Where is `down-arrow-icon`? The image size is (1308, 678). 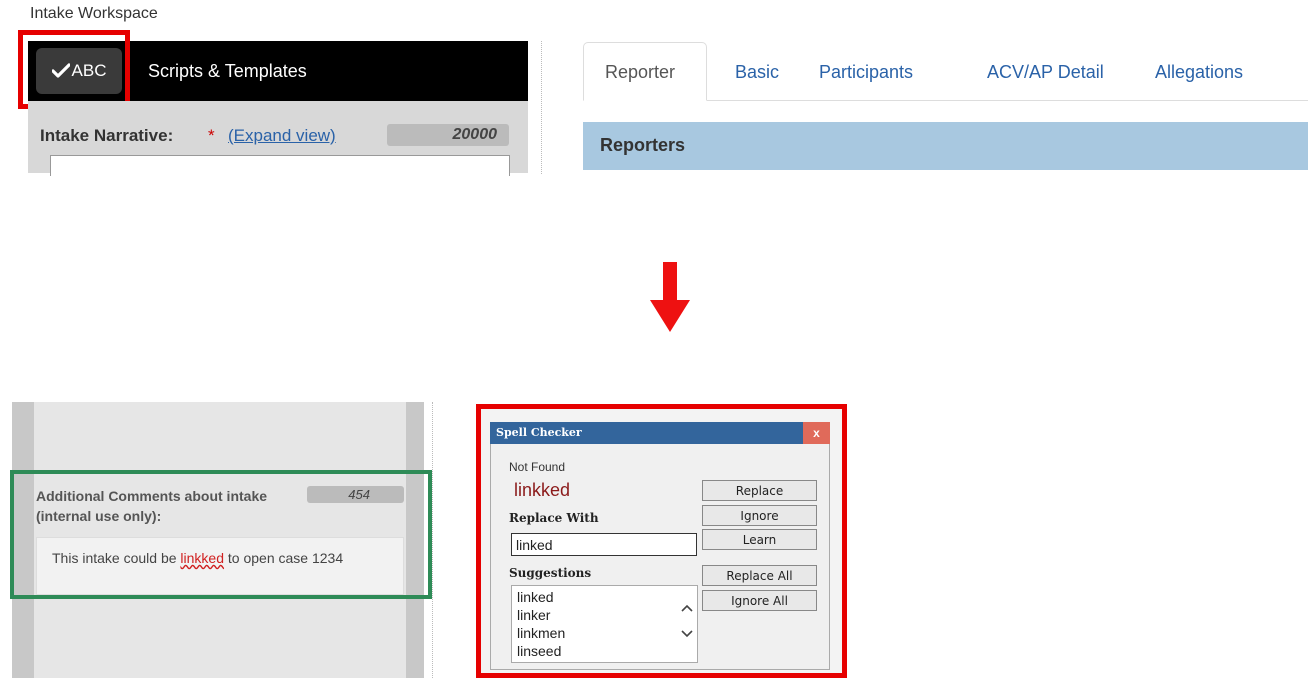 down-arrow-icon is located at coordinates (670, 300).